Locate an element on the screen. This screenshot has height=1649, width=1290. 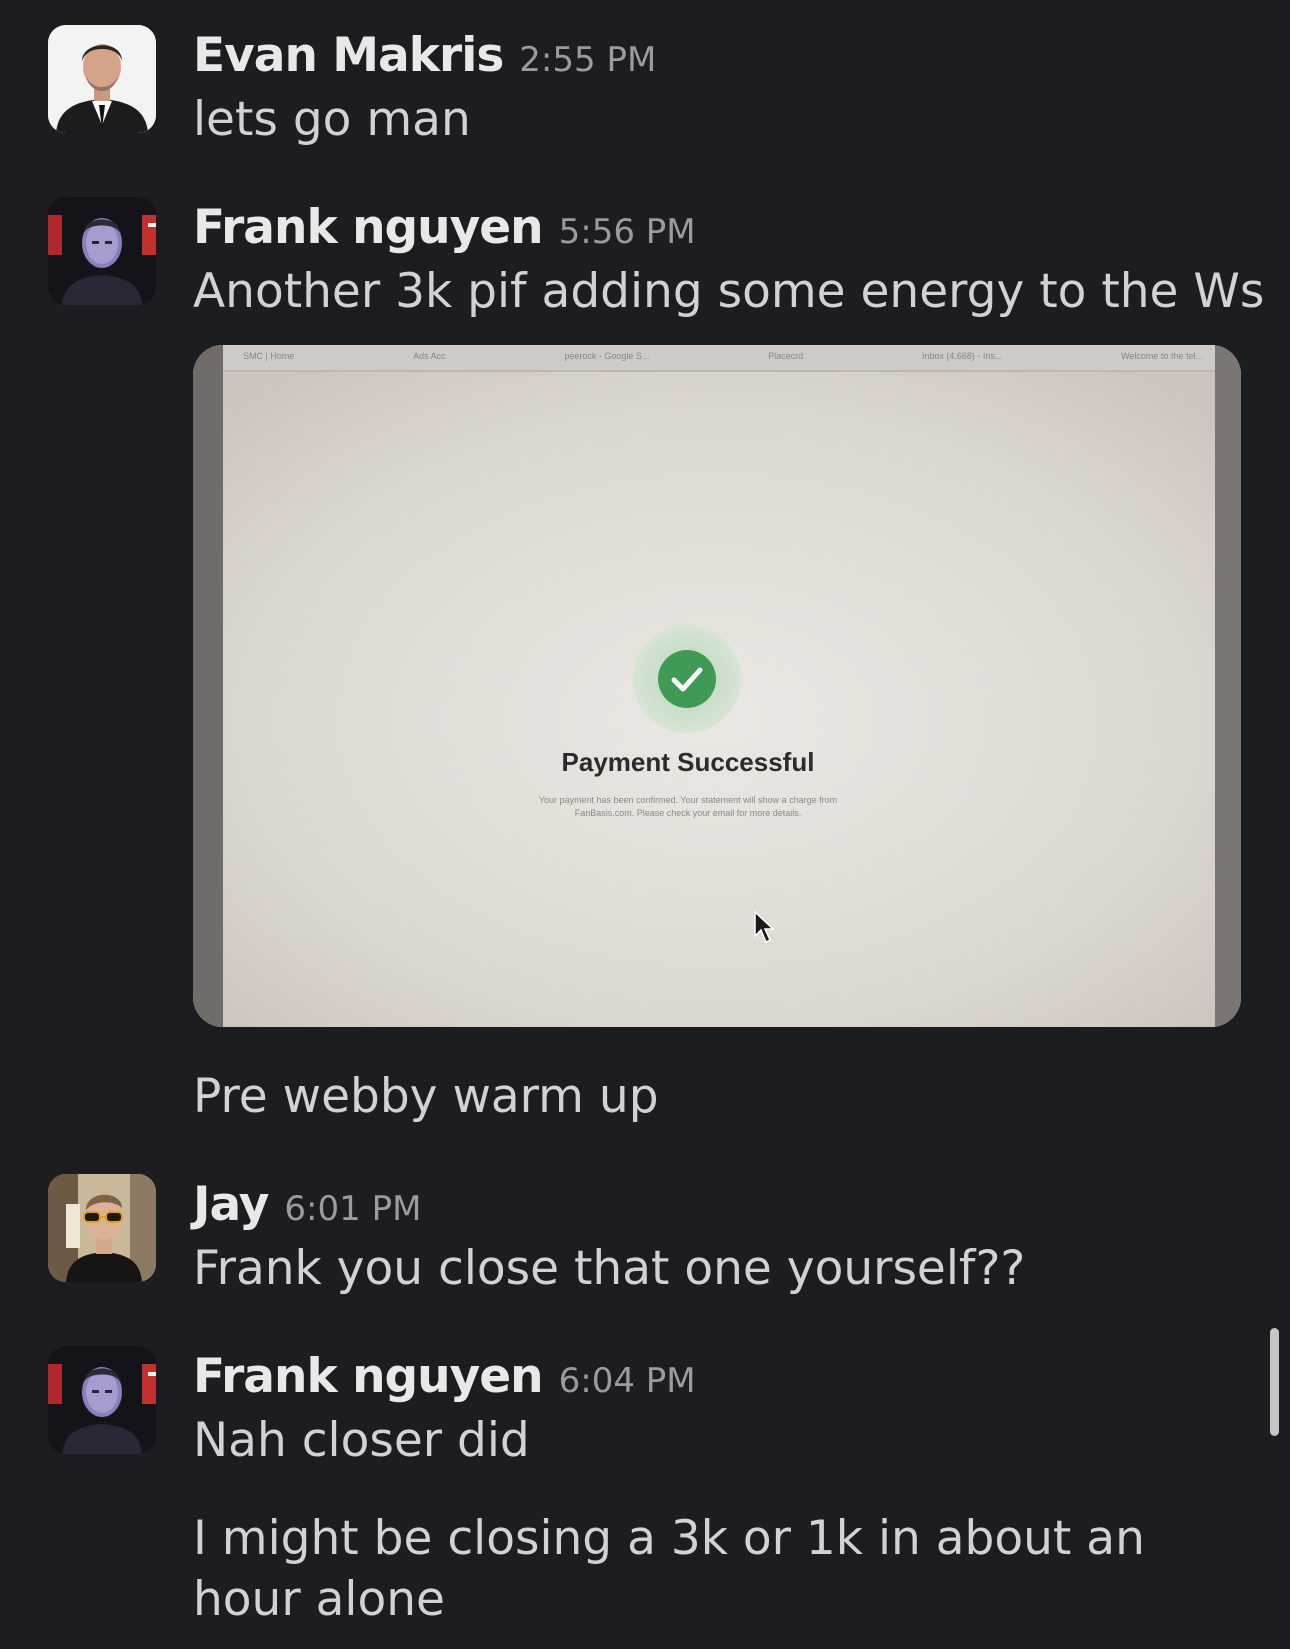
timestamp: 6:01 PM is located at coordinates (352, 1209).